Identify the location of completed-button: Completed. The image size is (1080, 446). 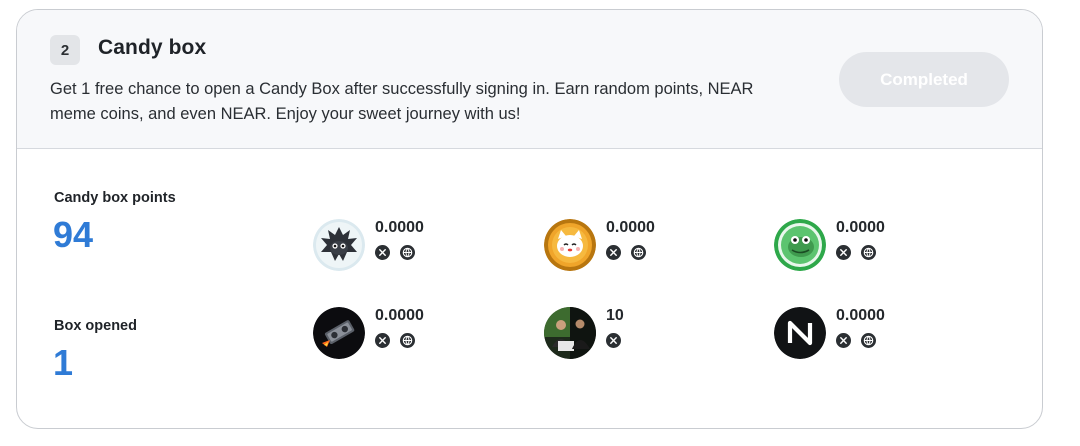
(924, 79).